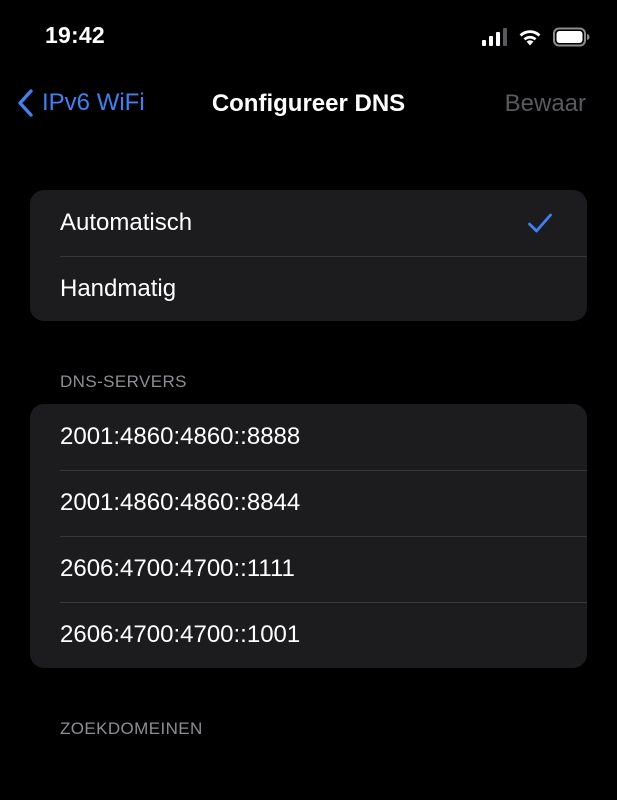 Image resolution: width=617 pixels, height=800 pixels. I want to click on save-button: Bewaar, so click(545, 104).